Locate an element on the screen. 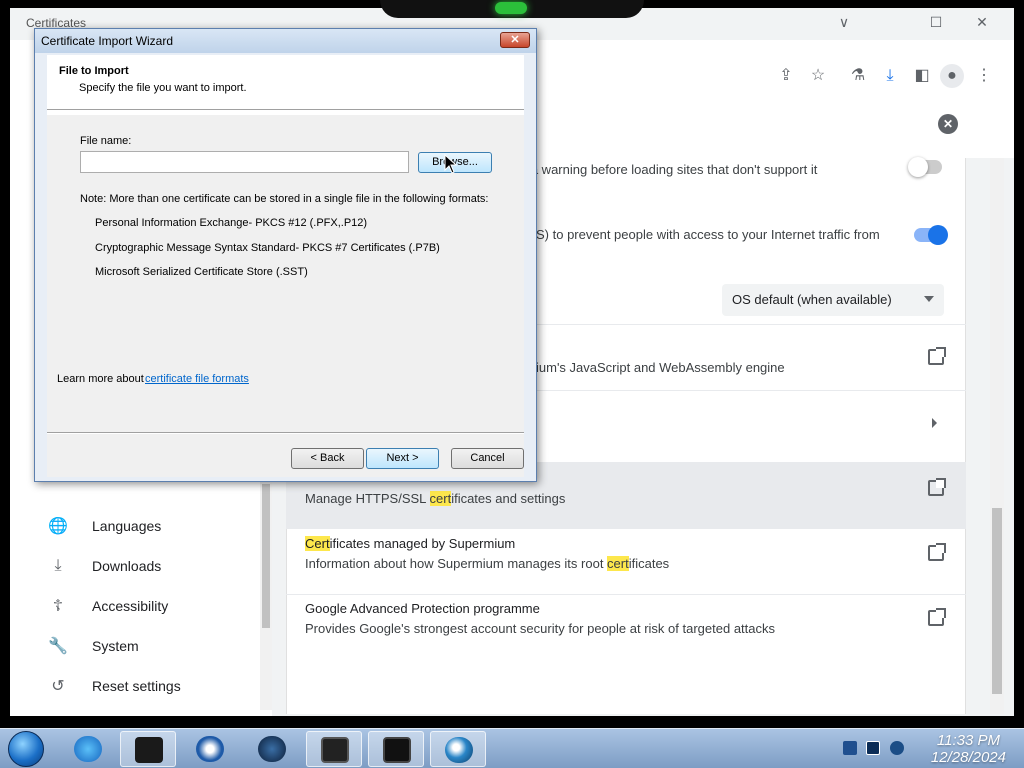 The height and width of the screenshot is (768, 1024). profile-avatar-icon: ● is located at coordinates (952, 76).